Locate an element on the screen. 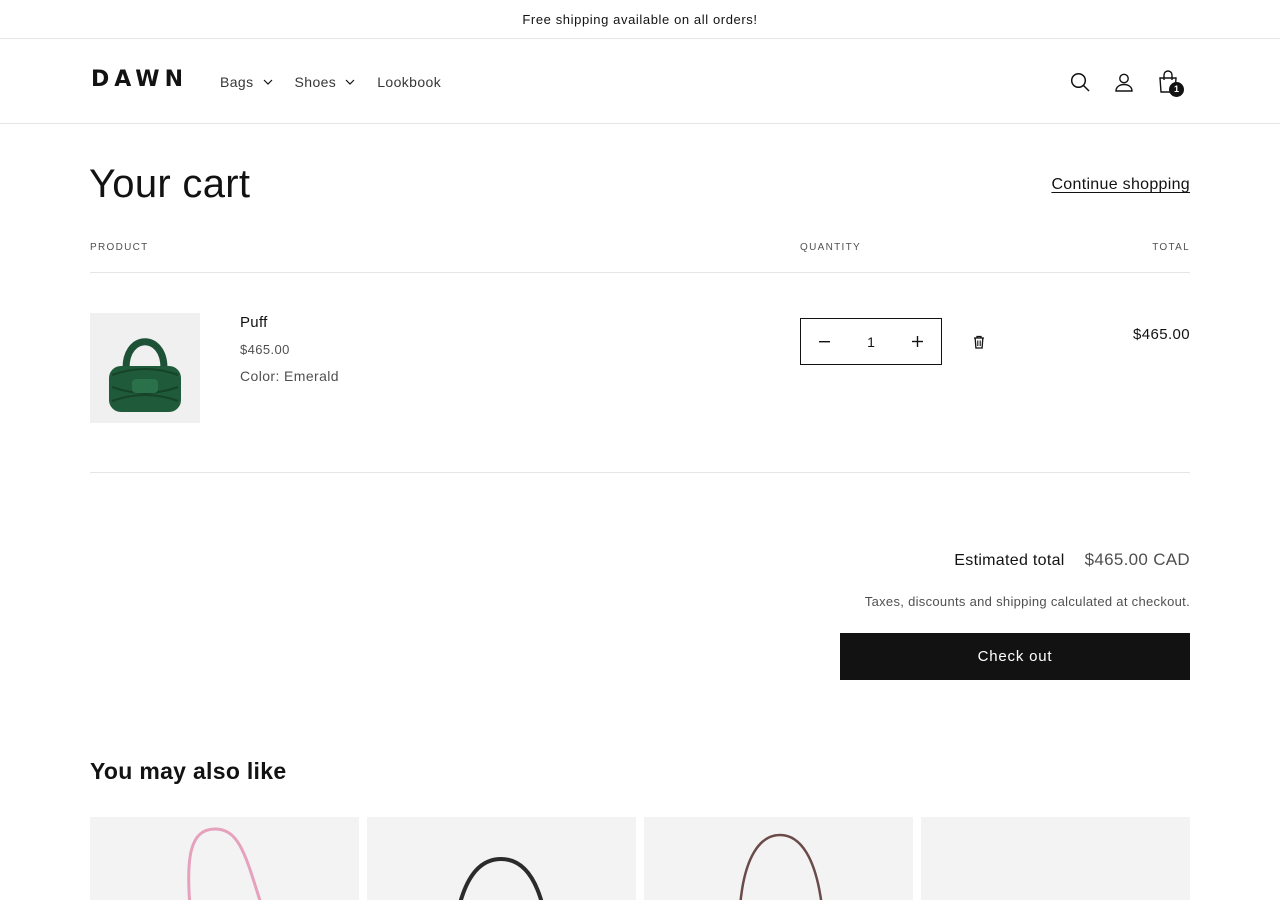 The width and height of the screenshot is (1280, 900). header-icons: 1 is located at coordinates (1124, 81).